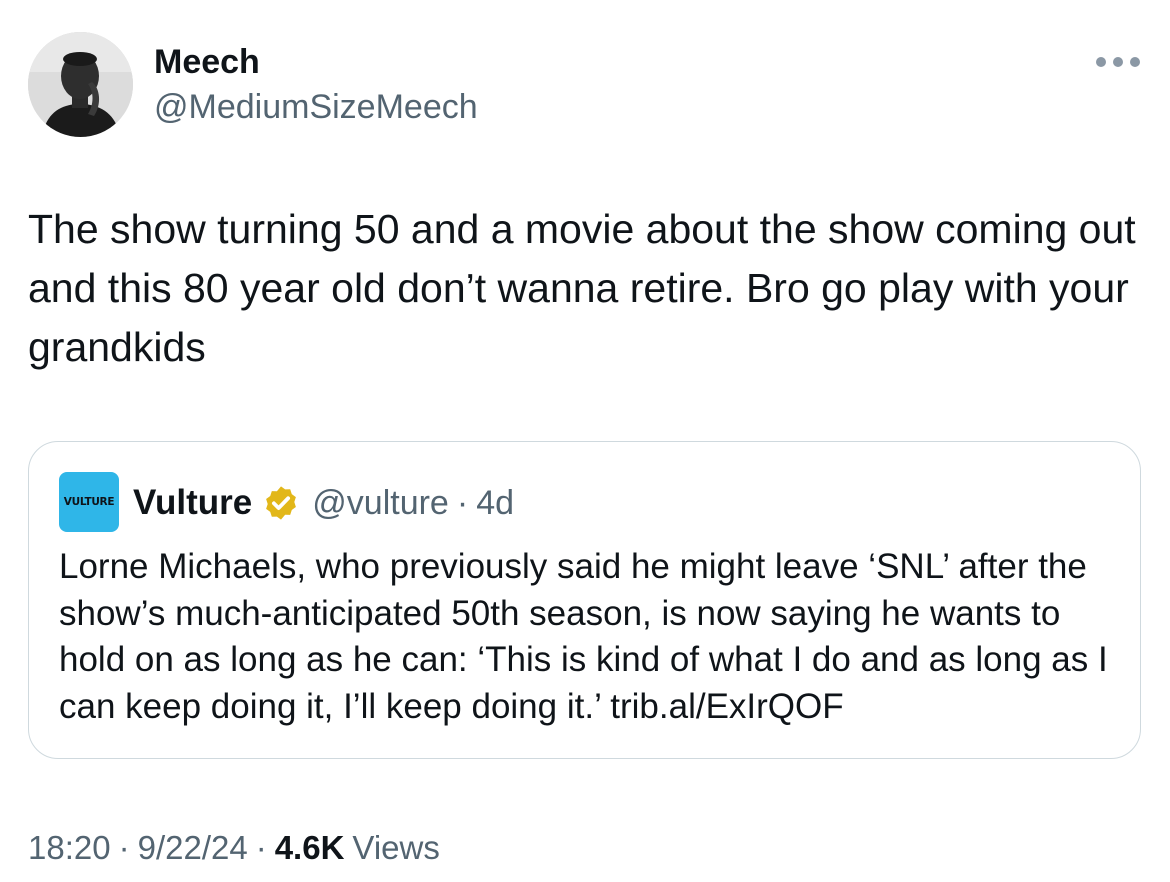  I want to click on avatar-photo, so click(80, 84).